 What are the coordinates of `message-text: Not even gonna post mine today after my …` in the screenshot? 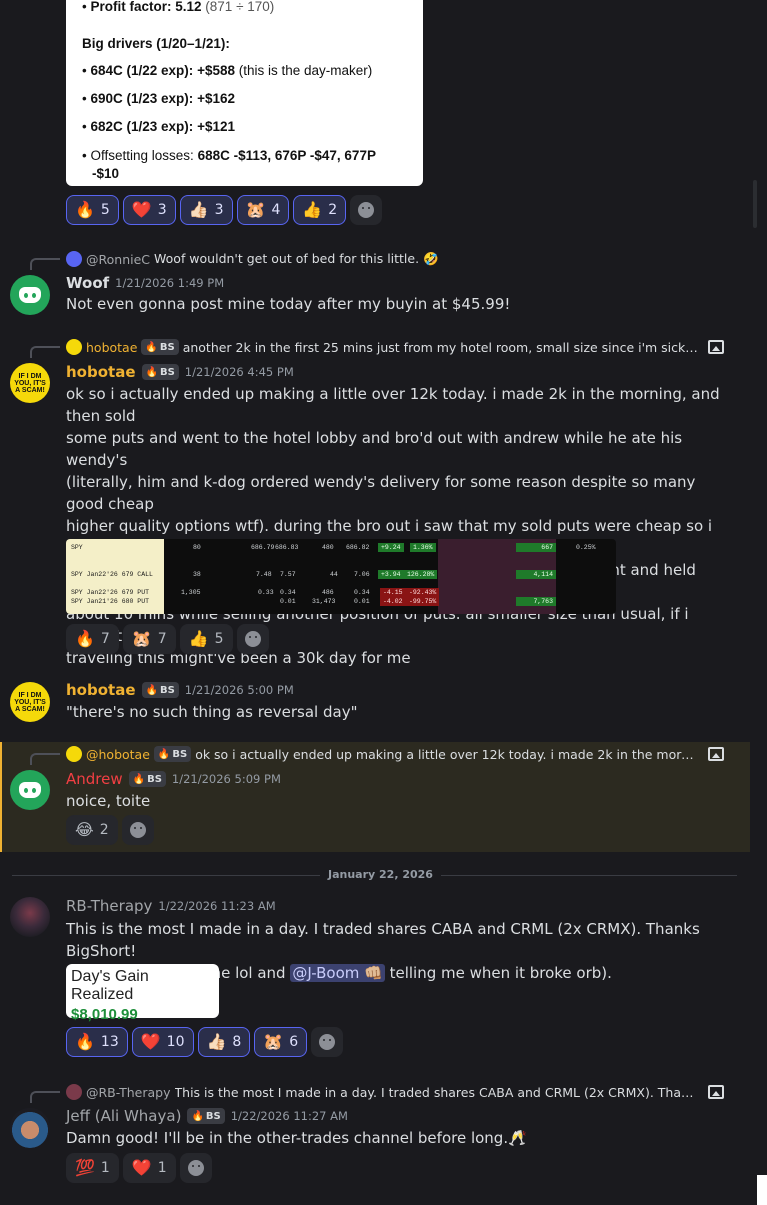 It's located at (288, 304).